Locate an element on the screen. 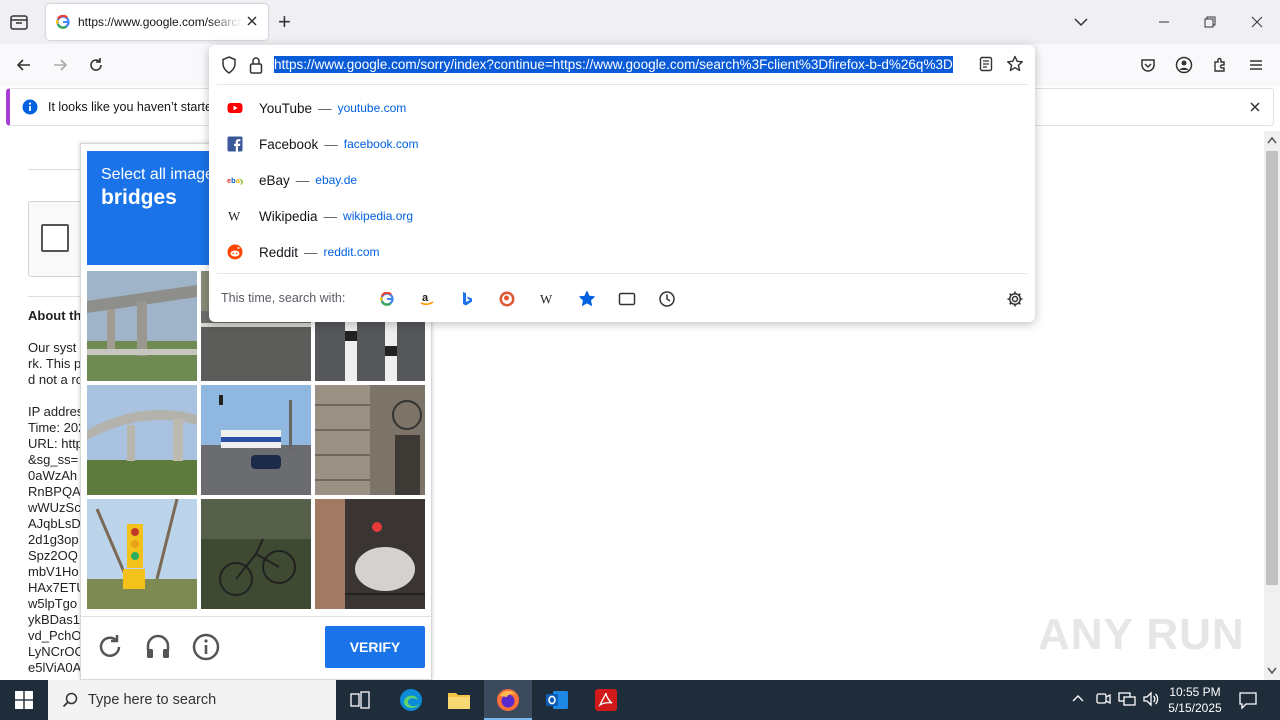 The image size is (1280, 720). reader-view-icon is located at coordinates (986, 64).